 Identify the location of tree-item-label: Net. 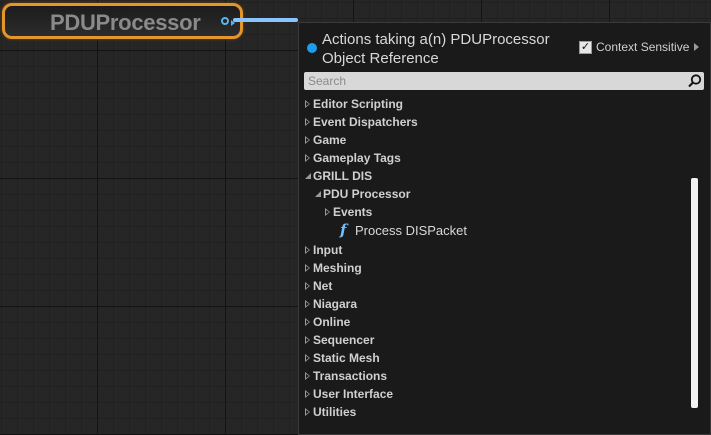
(323, 286).